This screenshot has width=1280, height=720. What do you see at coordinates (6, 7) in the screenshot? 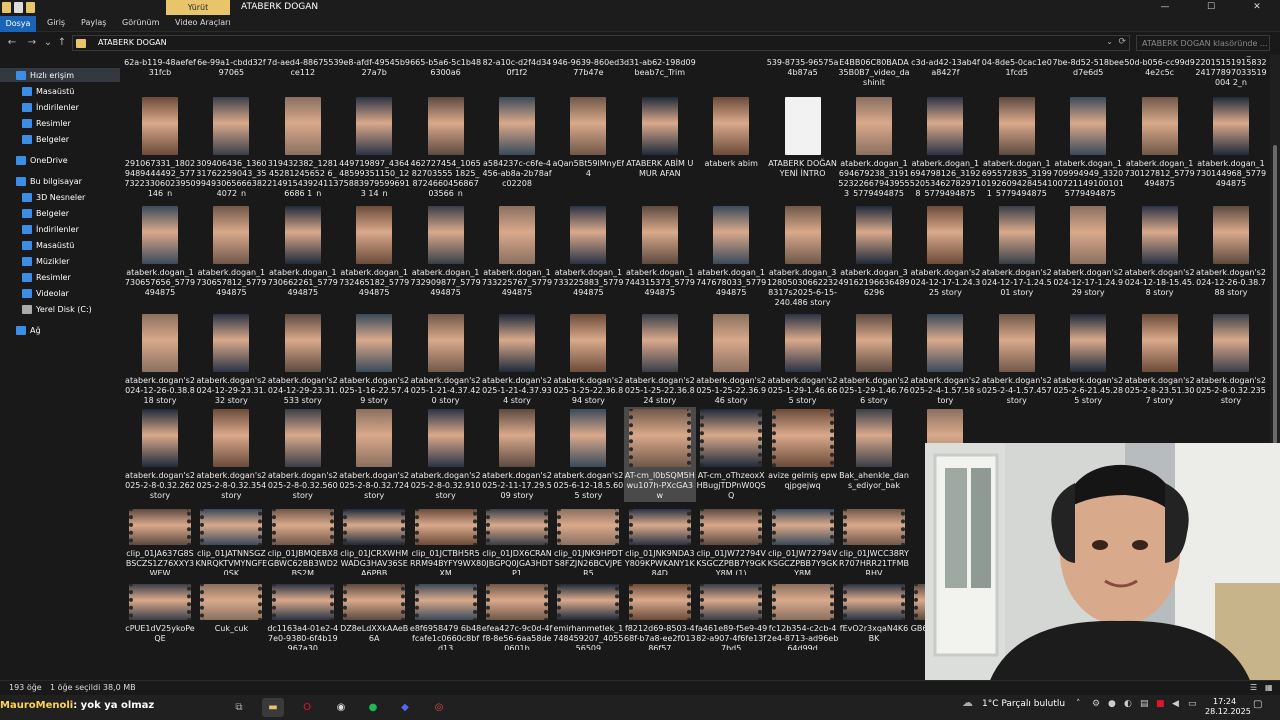
I see `folder-icon` at bounding box center [6, 7].